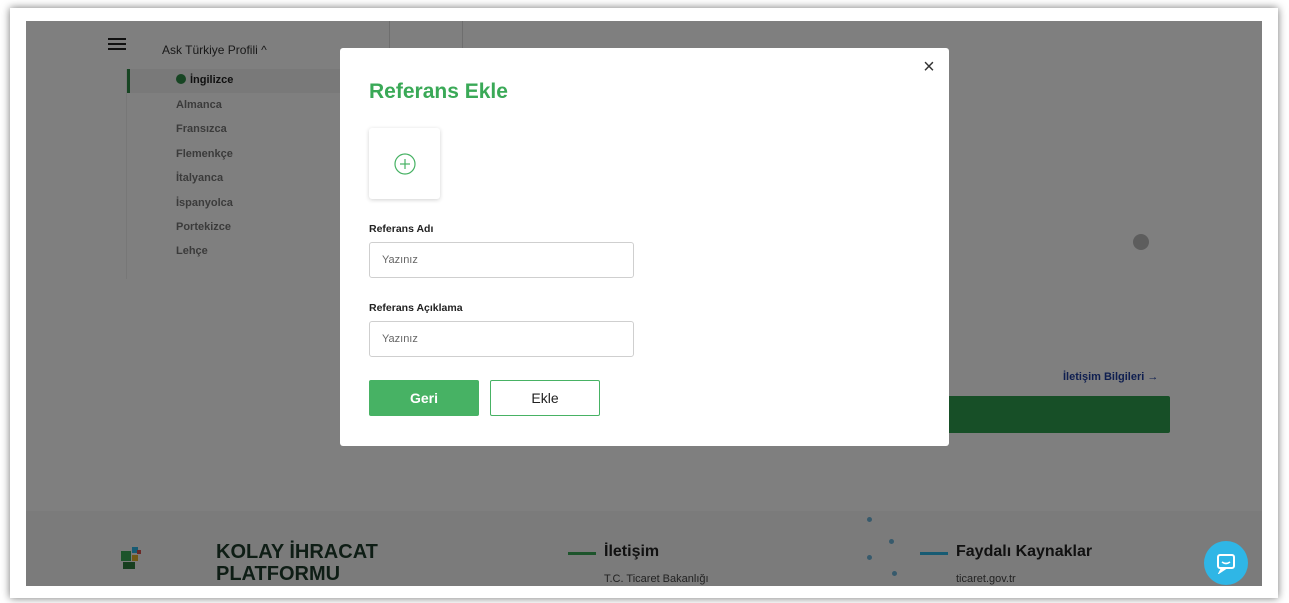 Image resolution: width=1289 pixels, height=603 pixels. Describe the element at coordinates (929, 68) in the screenshot. I see `close-icon: ×` at that location.